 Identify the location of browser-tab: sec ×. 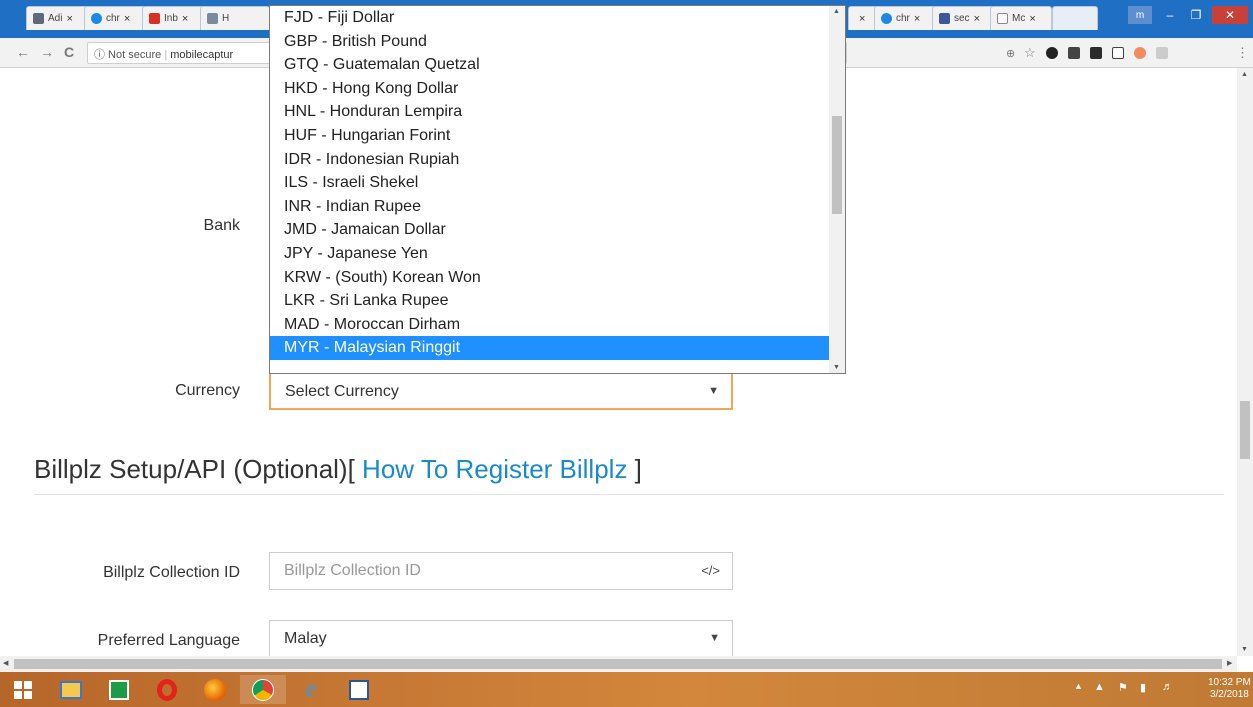
(963, 18).